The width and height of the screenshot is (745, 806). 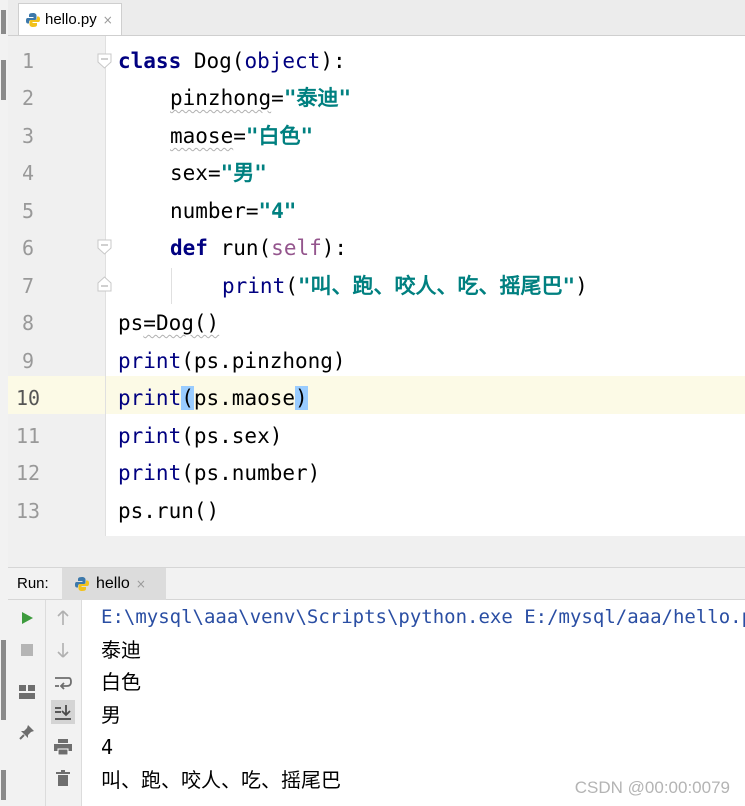 I want to click on expression: ps.run(), so click(x=169, y=511).